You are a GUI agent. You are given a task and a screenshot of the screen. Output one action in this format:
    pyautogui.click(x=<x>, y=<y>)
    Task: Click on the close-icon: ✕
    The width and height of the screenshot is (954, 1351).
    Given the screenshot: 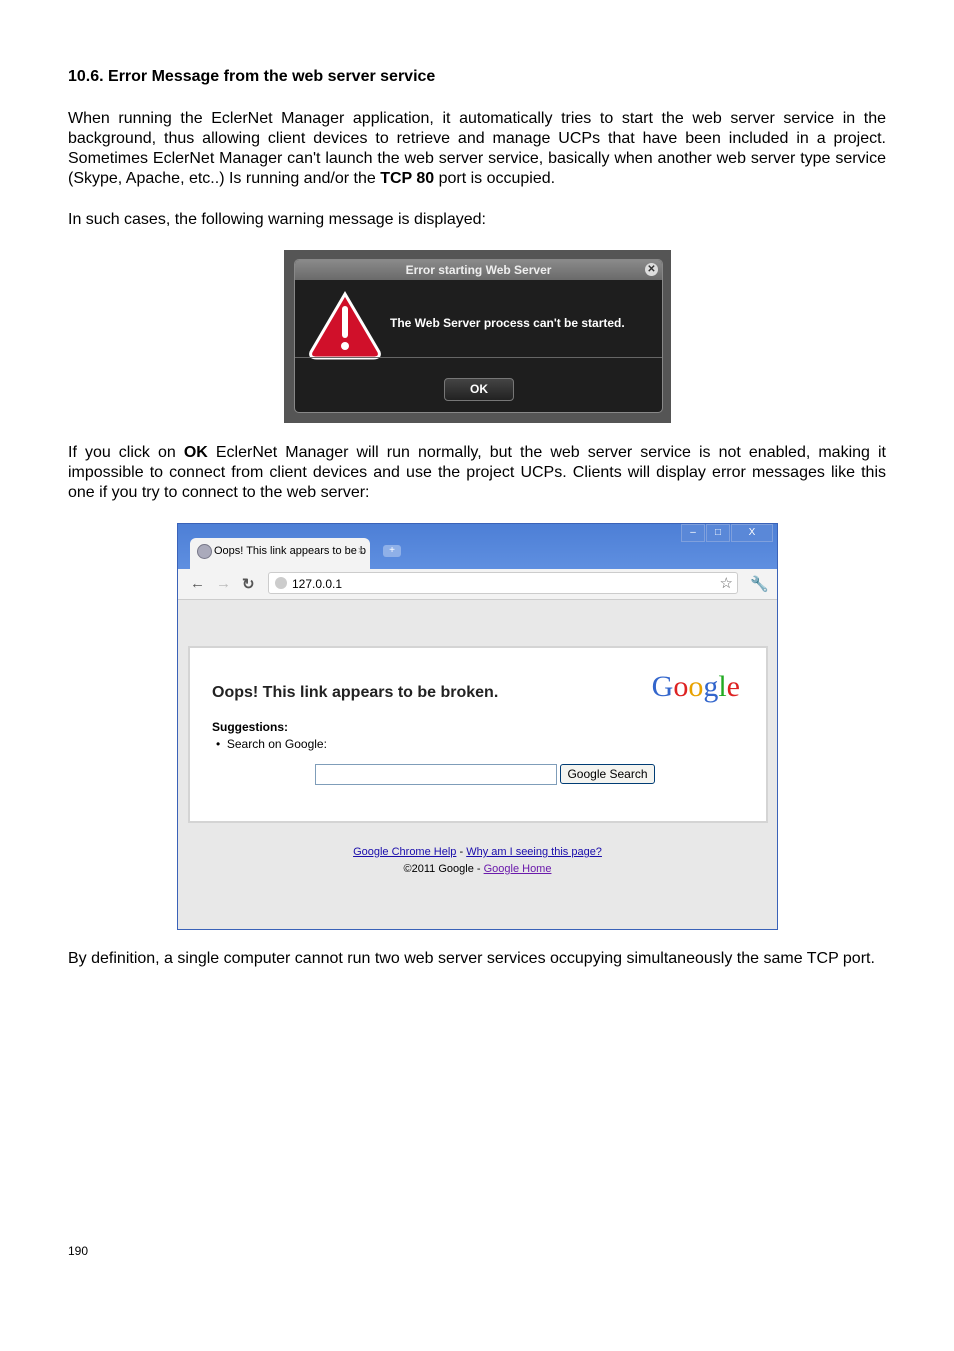 What is the action you would take?
    pyautogui.click(x=651, y=269)
    